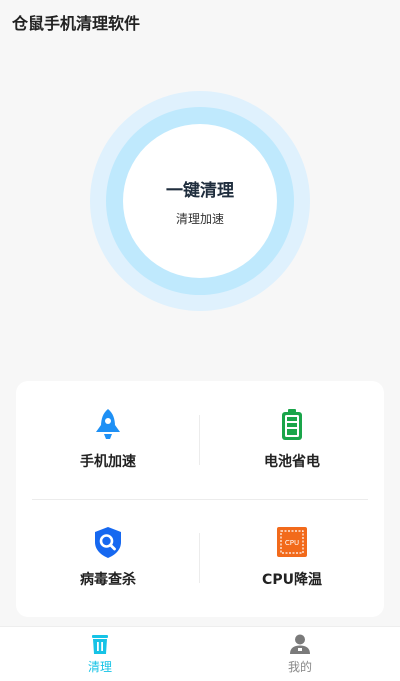 The width and height of the screenshot is (400, 681). What do you see at coordinates (108, 440) in the screenshot?
I see `phone-boost-button: 手机加速` at bounding box center [108, 440].